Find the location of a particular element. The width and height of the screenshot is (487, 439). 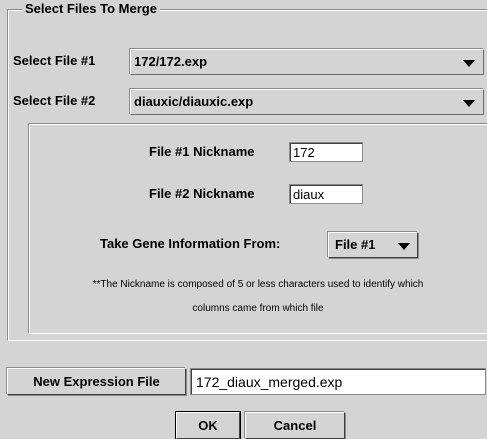

gene-info-combo: File #1 is located at coordinates (373, 245).